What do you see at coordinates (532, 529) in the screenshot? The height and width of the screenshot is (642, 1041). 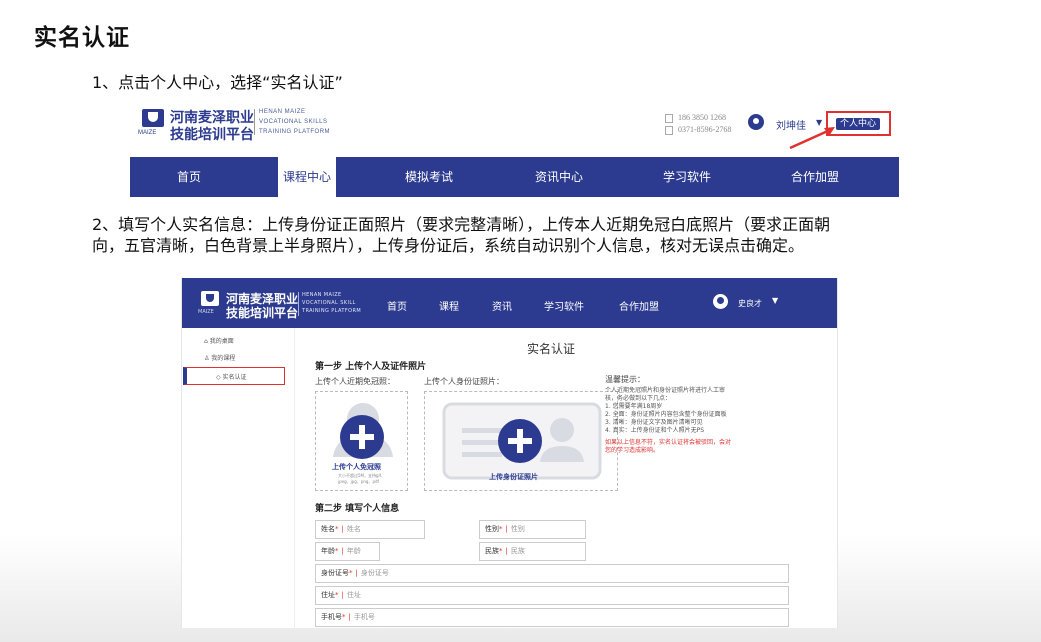 I see `gender-field: 性别* | 性别` at bounding box center [532, 529].